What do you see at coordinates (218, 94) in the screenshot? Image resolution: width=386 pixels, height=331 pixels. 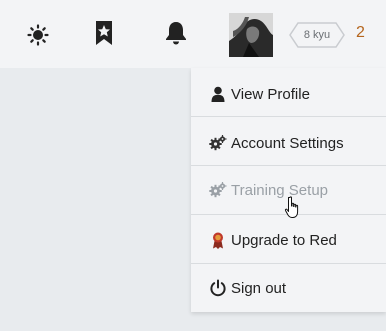 I see `user-icon` at bounding box center [218, 94].